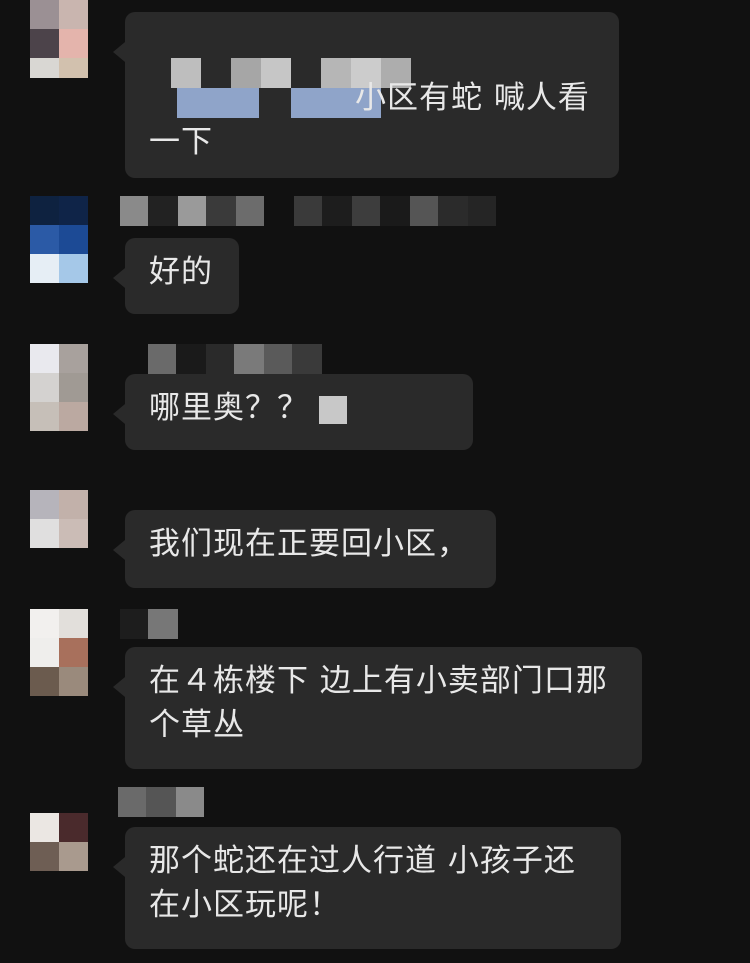 The image size is (750, 963). What do you see at coordinates (245, 905) in the screenshot?
I see `message-text-line2: 在小区玩呢！` at bounding box center [245, 905].